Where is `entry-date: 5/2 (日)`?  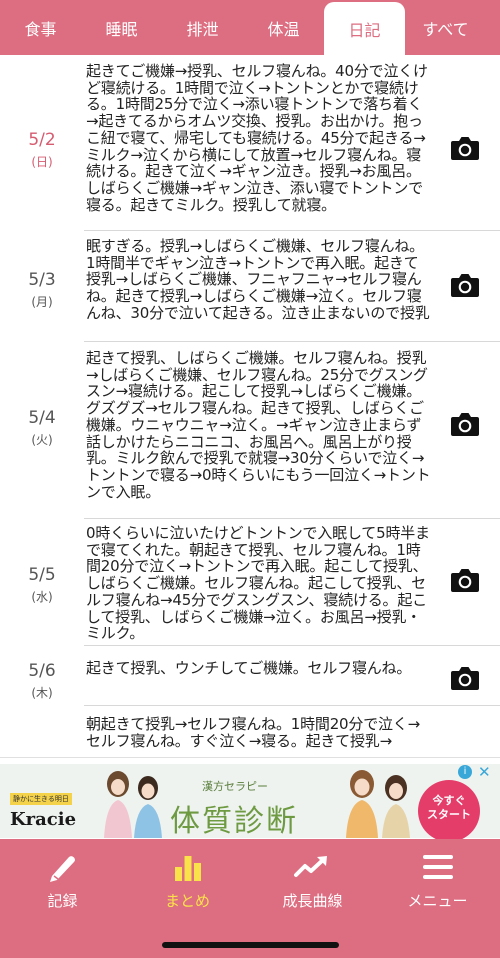 entry-date: 5/2 (日) is located at coordinates (42, 149).